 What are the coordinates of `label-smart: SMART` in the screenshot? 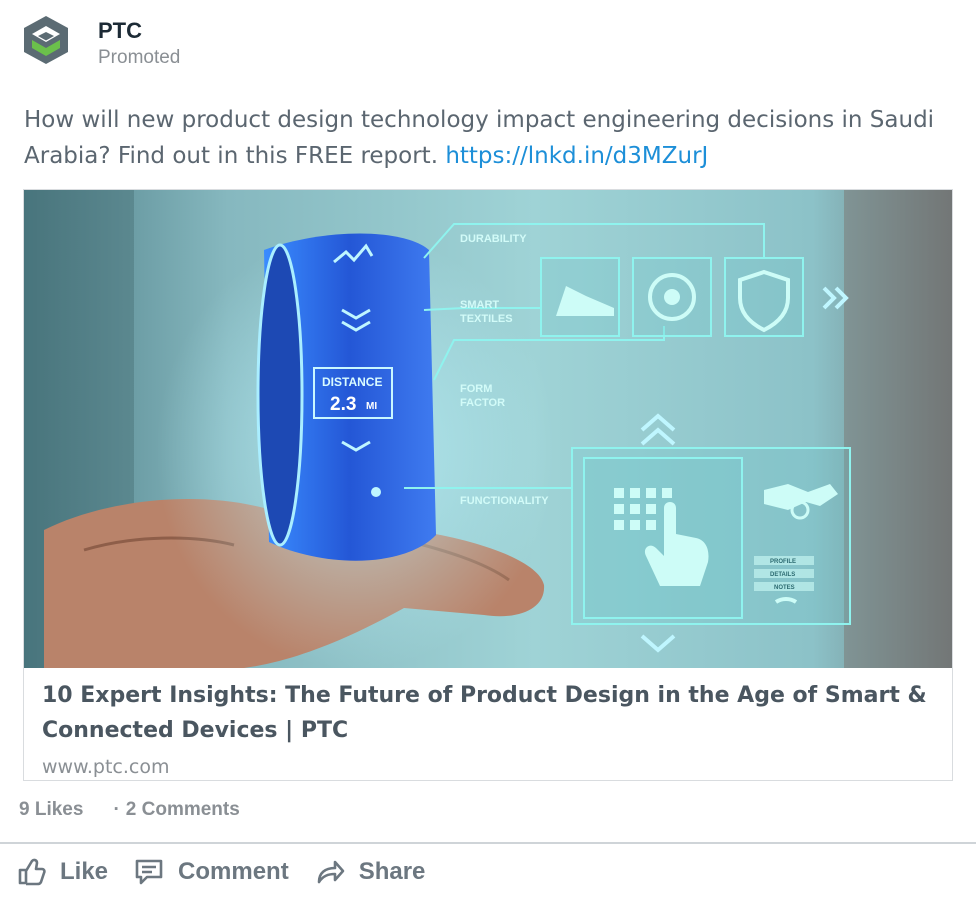 It's located at (479, 305).